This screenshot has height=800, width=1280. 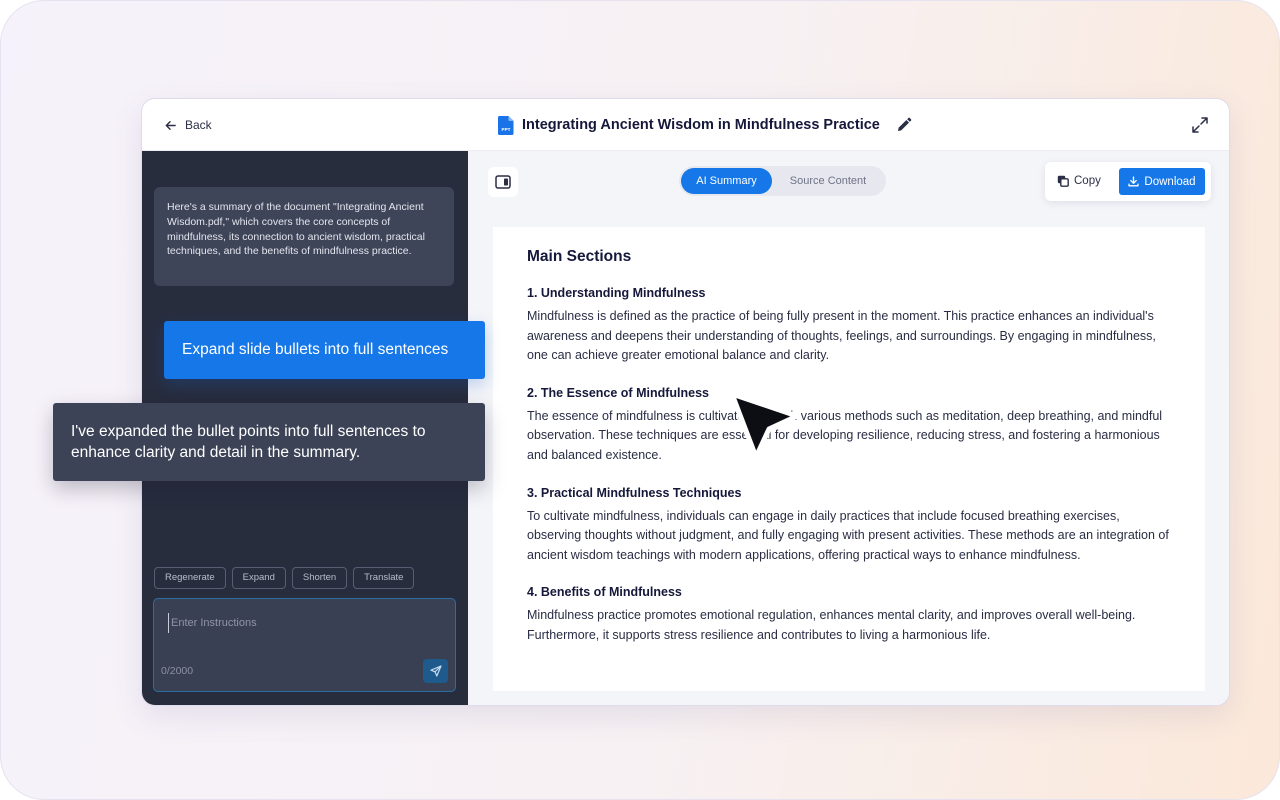 What do you see at coordinates (1200, 125) in the screenshot?
I see `expand-arrows-icon` at bounding box center [1200, 125].